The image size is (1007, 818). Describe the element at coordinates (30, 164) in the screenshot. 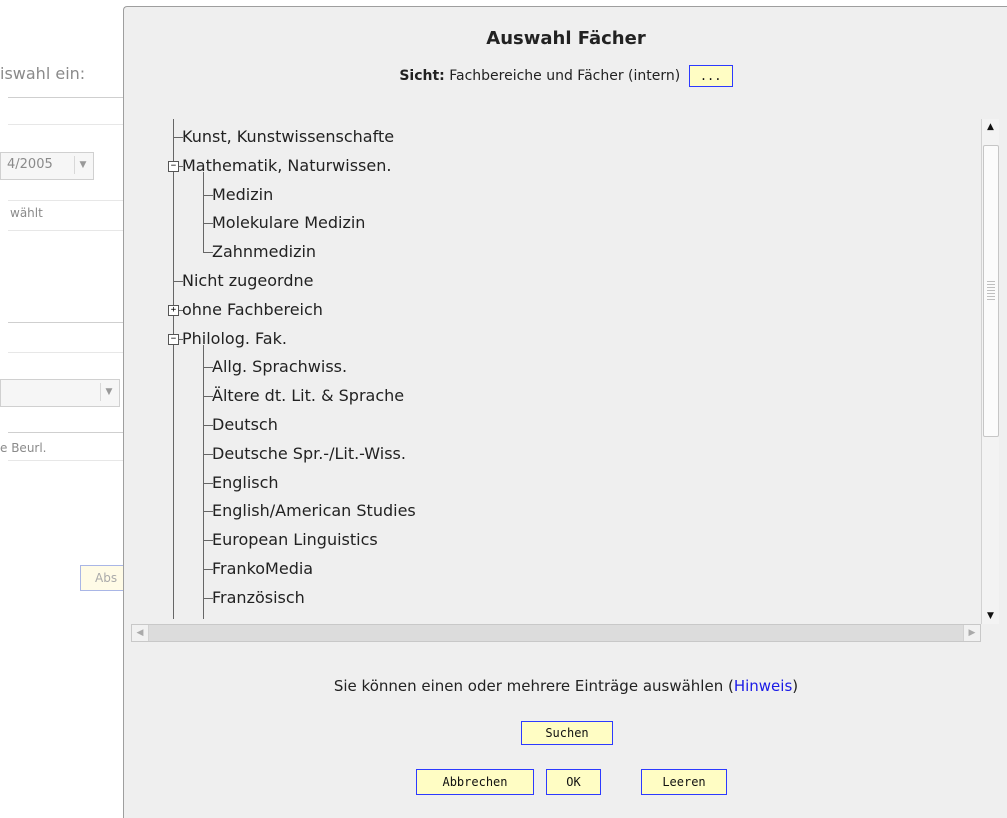

I see `date-value: 4/2005` at that location.